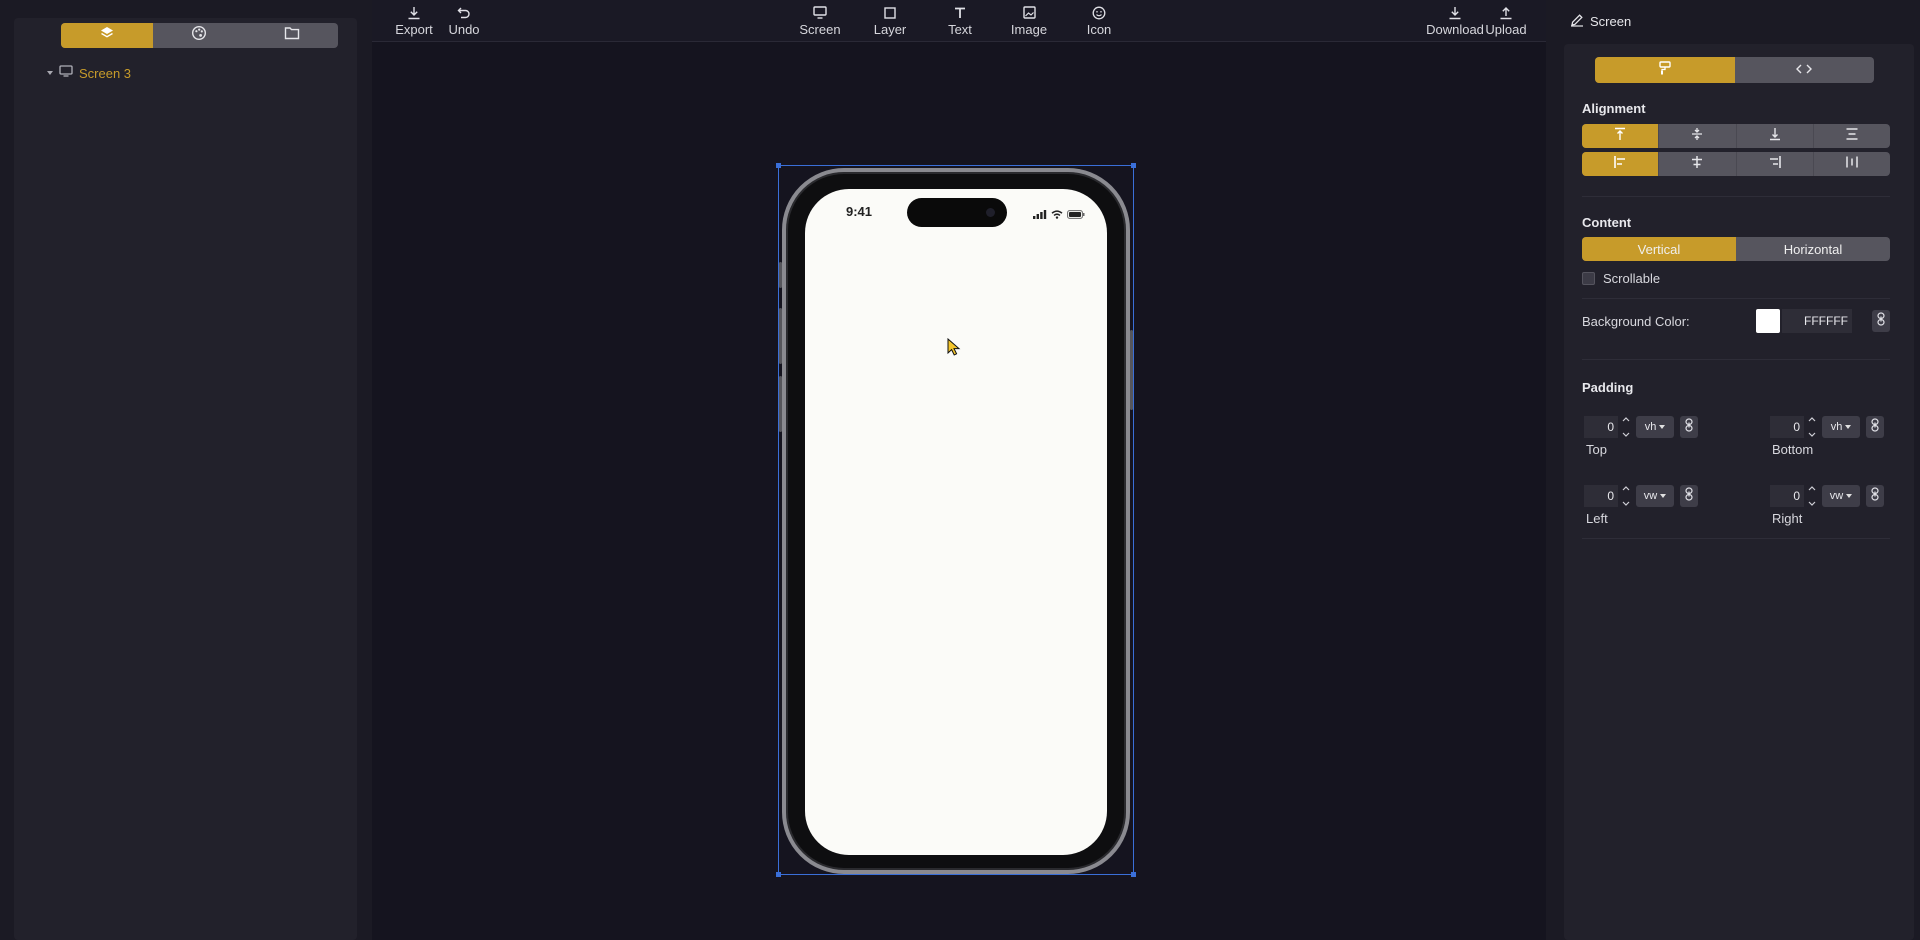 This screenshot has height=940, width=1920. I want to click on export-button: Export, so click(414, 20).